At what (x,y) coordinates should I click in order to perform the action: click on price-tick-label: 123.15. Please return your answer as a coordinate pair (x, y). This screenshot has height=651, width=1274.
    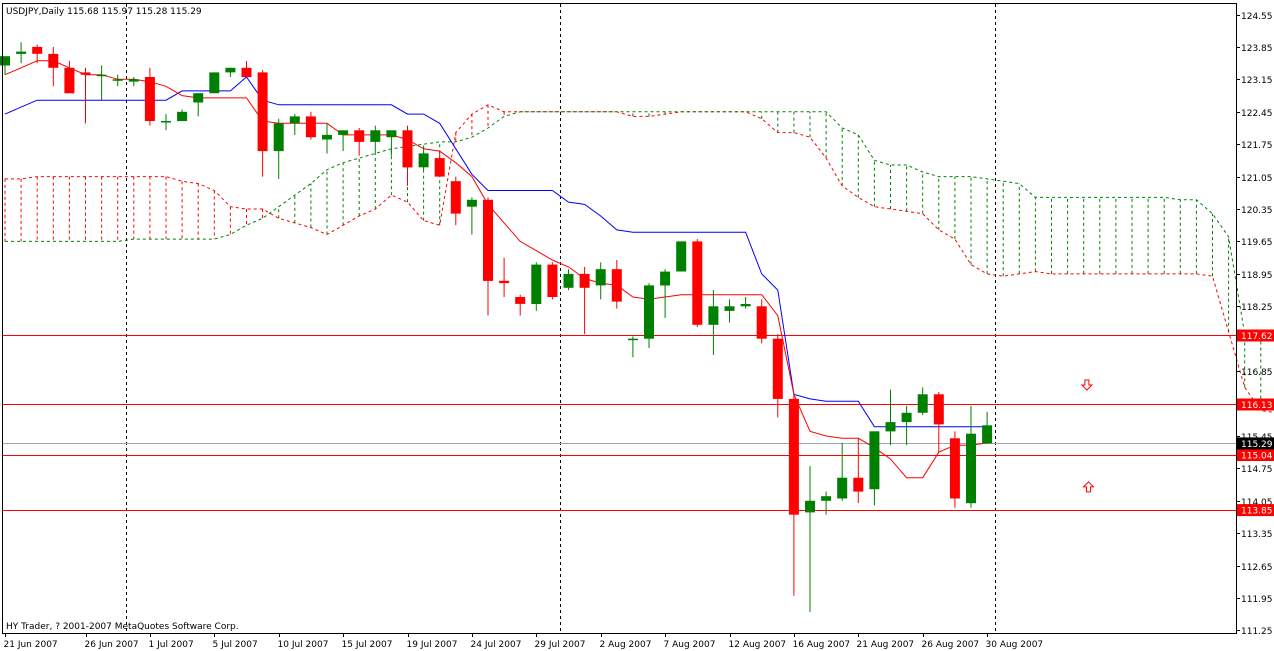
    Looking at the image, I should click on (1257, 81).